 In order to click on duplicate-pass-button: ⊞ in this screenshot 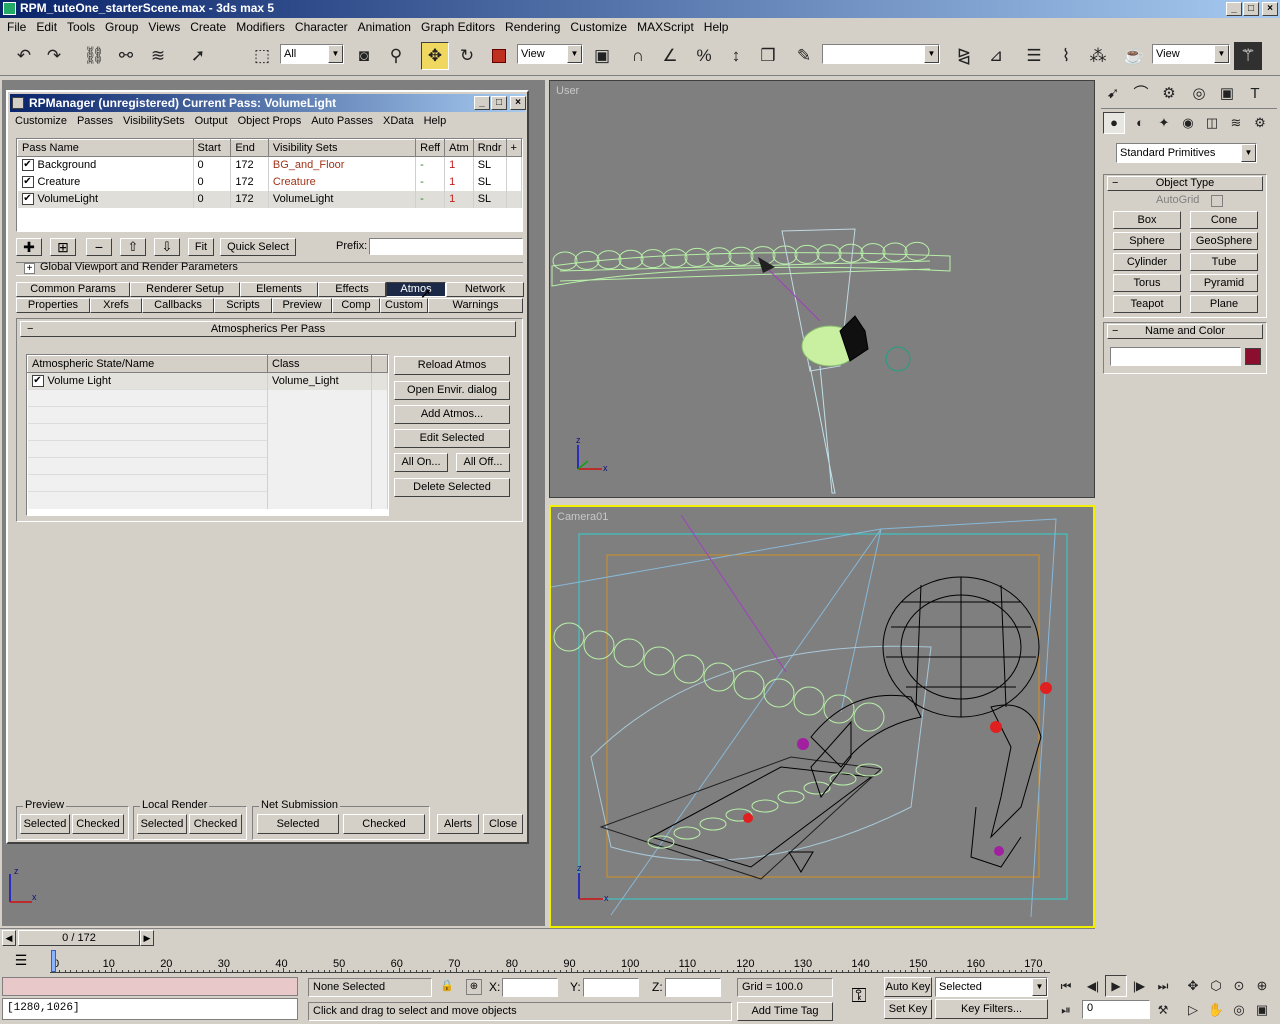, I will do `click(63, 247)`.